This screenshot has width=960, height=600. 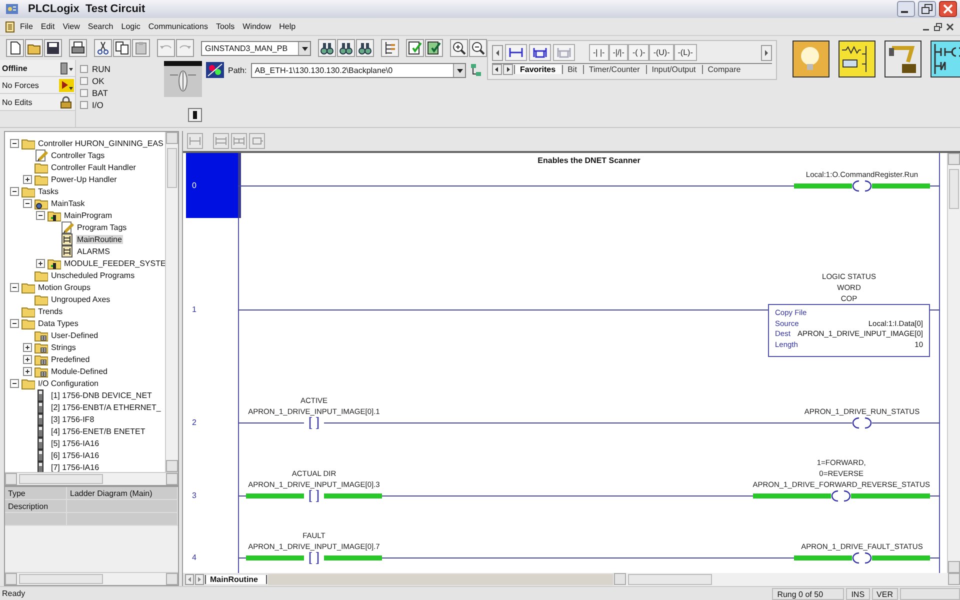 I want to click on tree-item: I/O Configuration, so click(x=68, y=383).